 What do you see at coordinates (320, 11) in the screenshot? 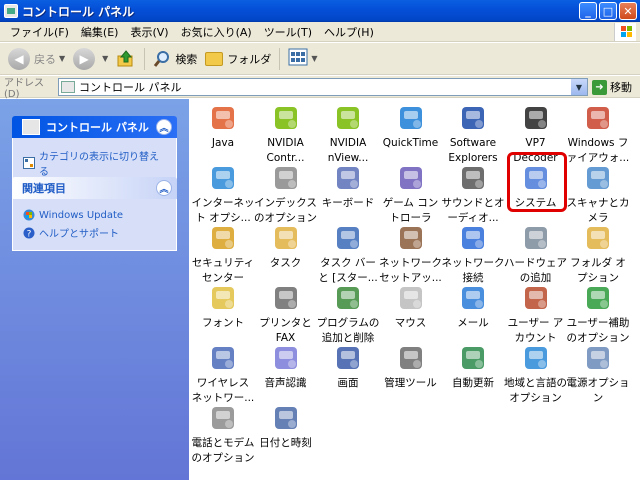
I see `title-bar: コントロール パネル _ □ ✕` at bounding box center [320, 11].